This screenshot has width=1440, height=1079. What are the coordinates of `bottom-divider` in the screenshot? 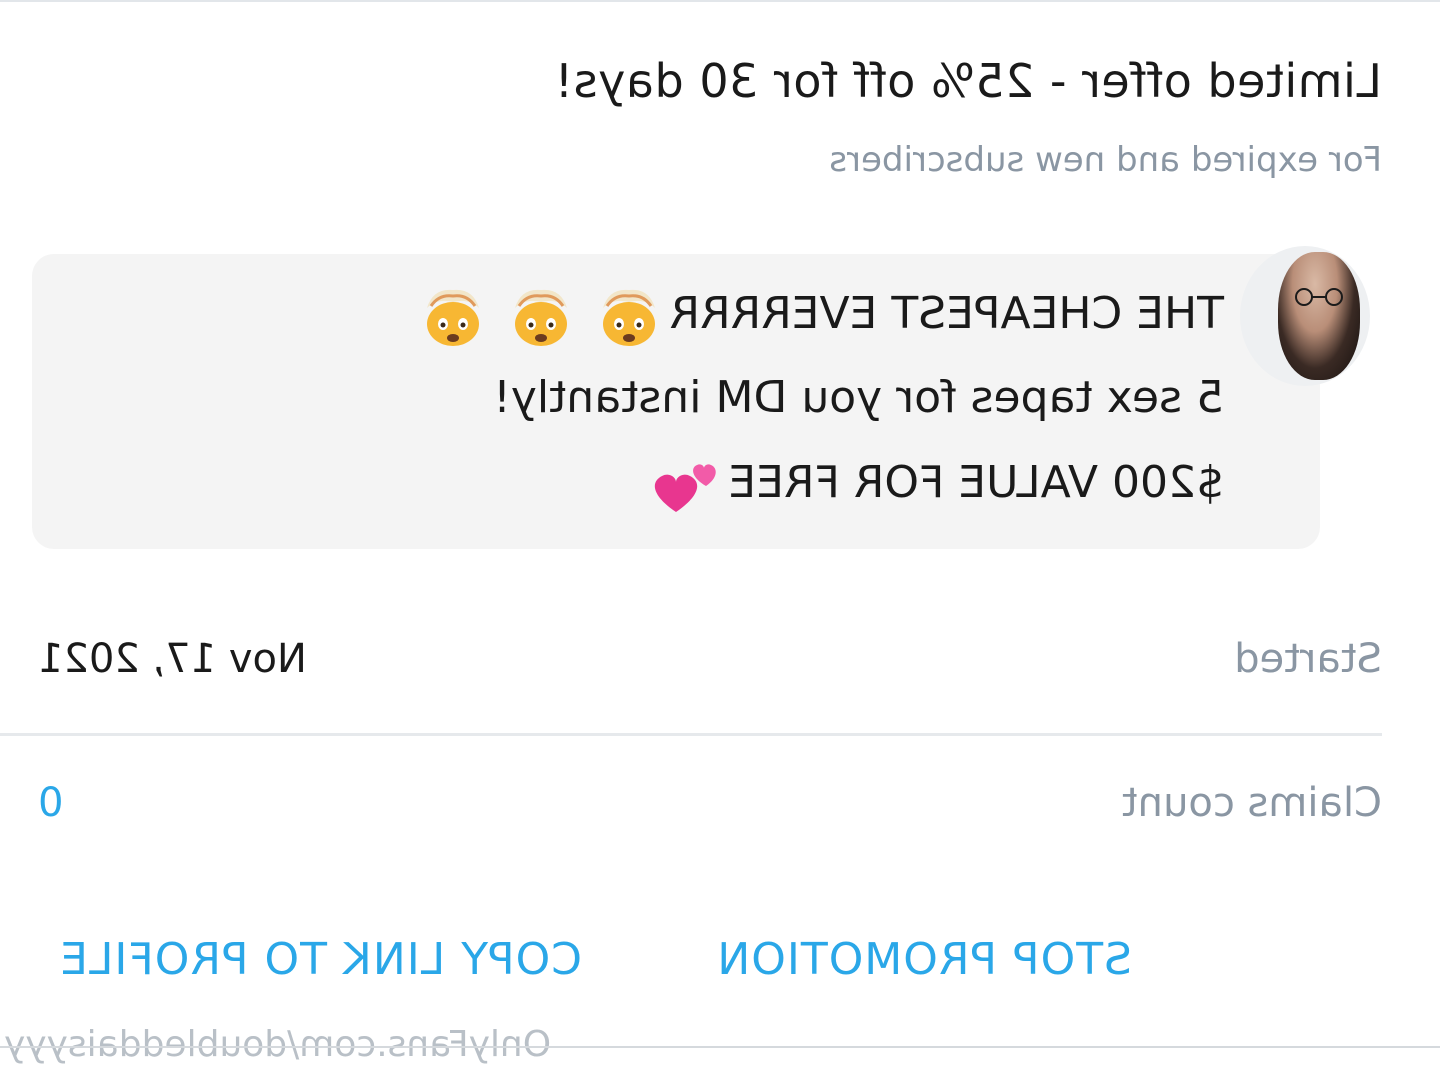 It's located at (720, 1047).